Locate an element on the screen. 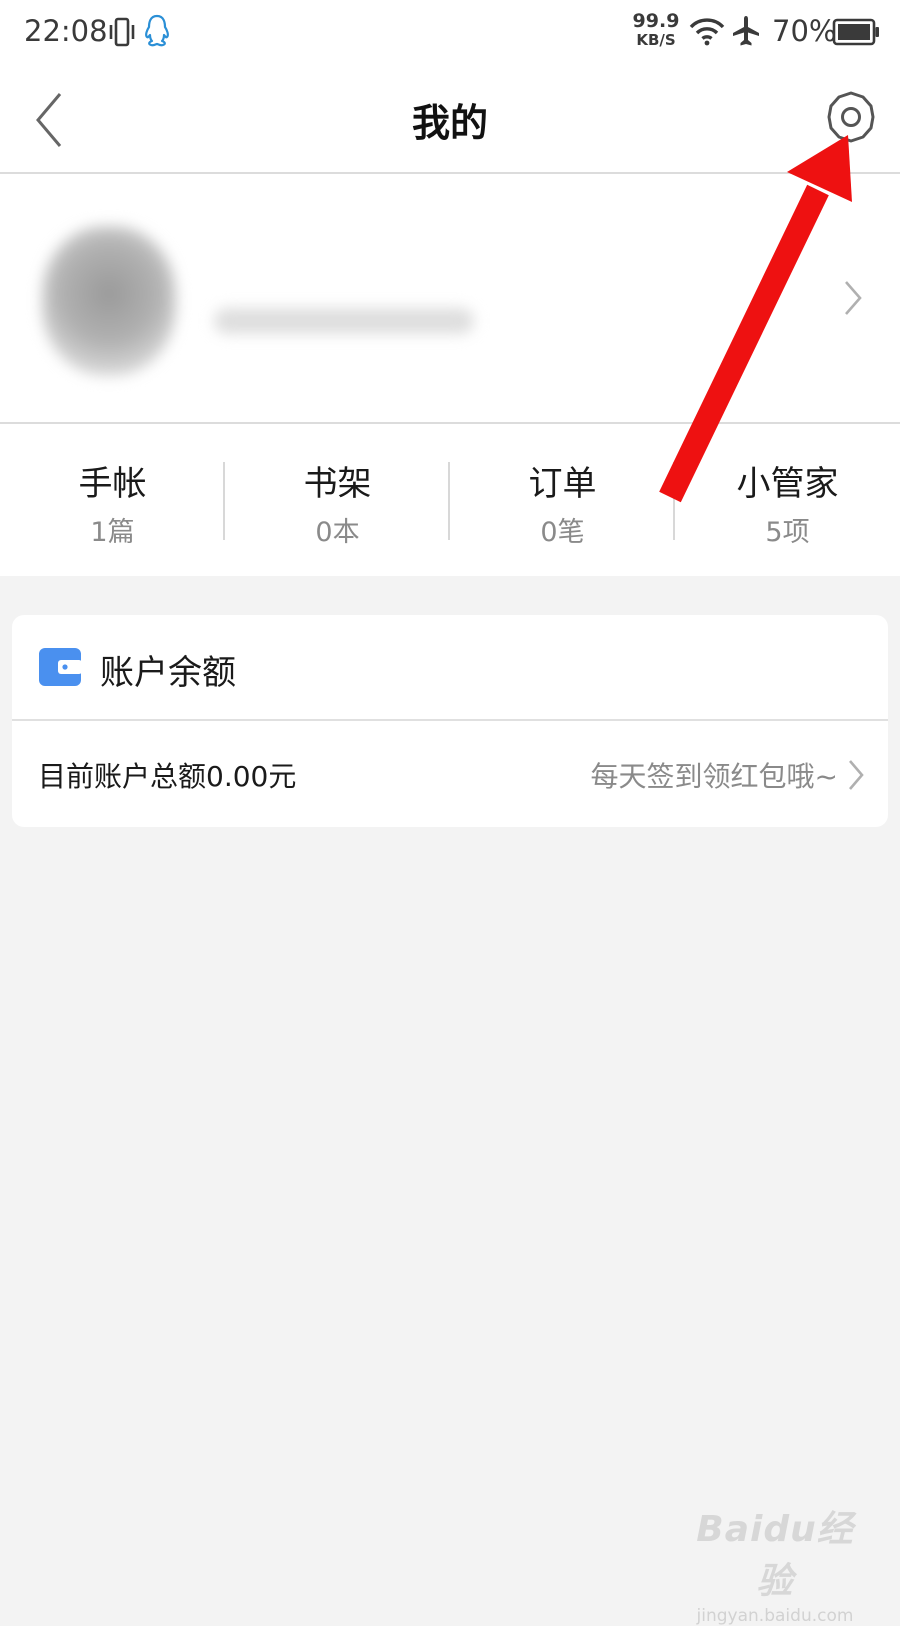 The width and height of the screenshot is (900, 1626). airplane-icon is located at coordinates (746, 33).